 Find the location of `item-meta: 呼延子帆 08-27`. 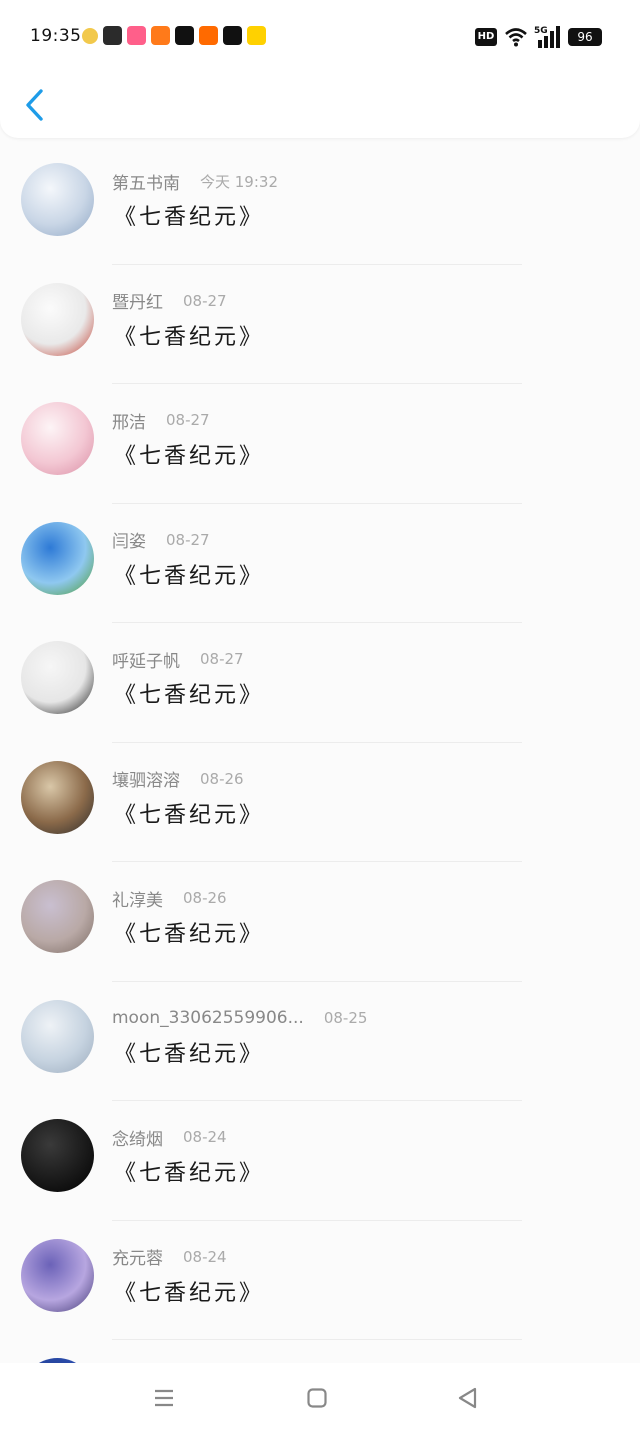

item-meta: 呼延子帆 08-27 is located at coordinates (178, 659).